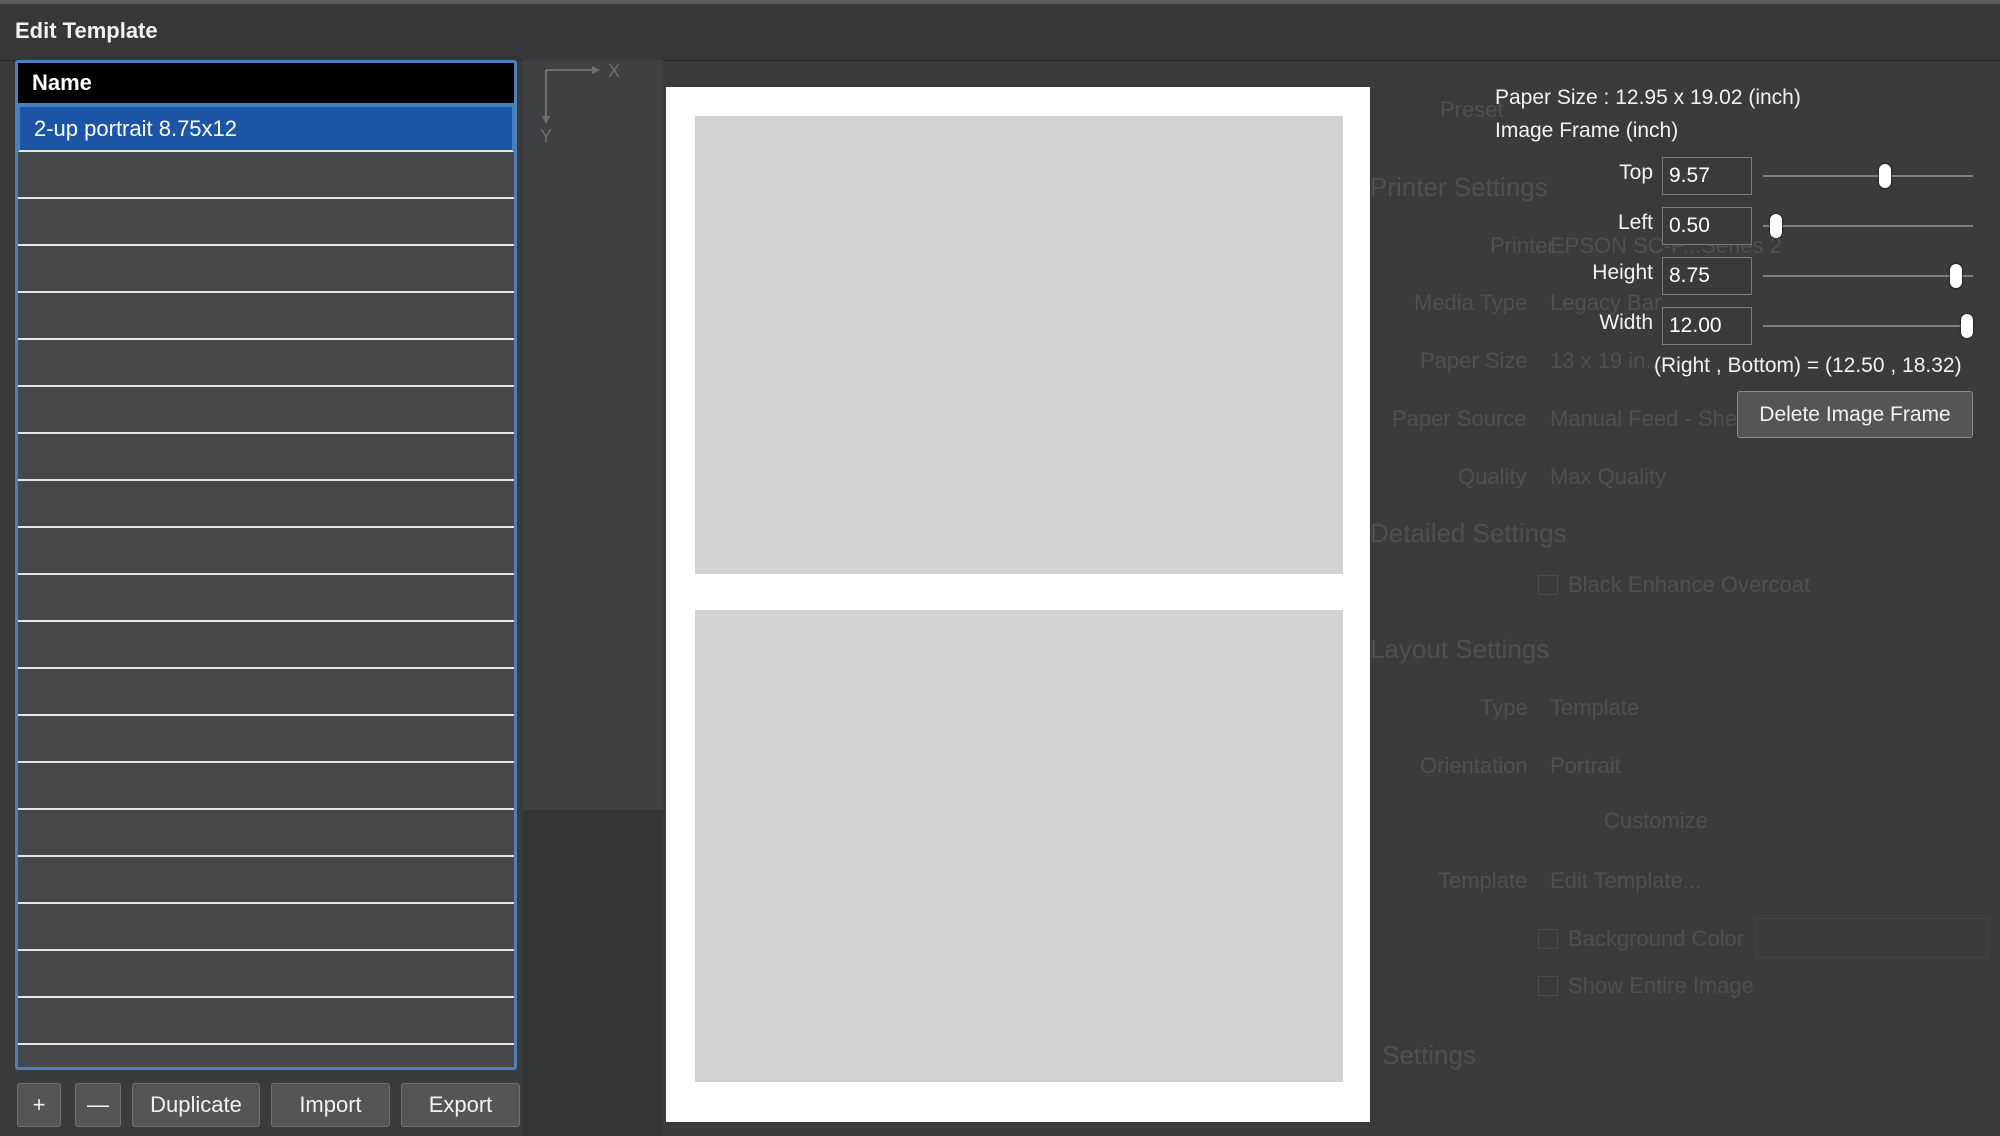 This screenshot has width=2000, height=1136. What do you see at coordinates (1483, 880) in the screenshot?
I see `bg-label-template: Template` at bounding box center [1483, 880].